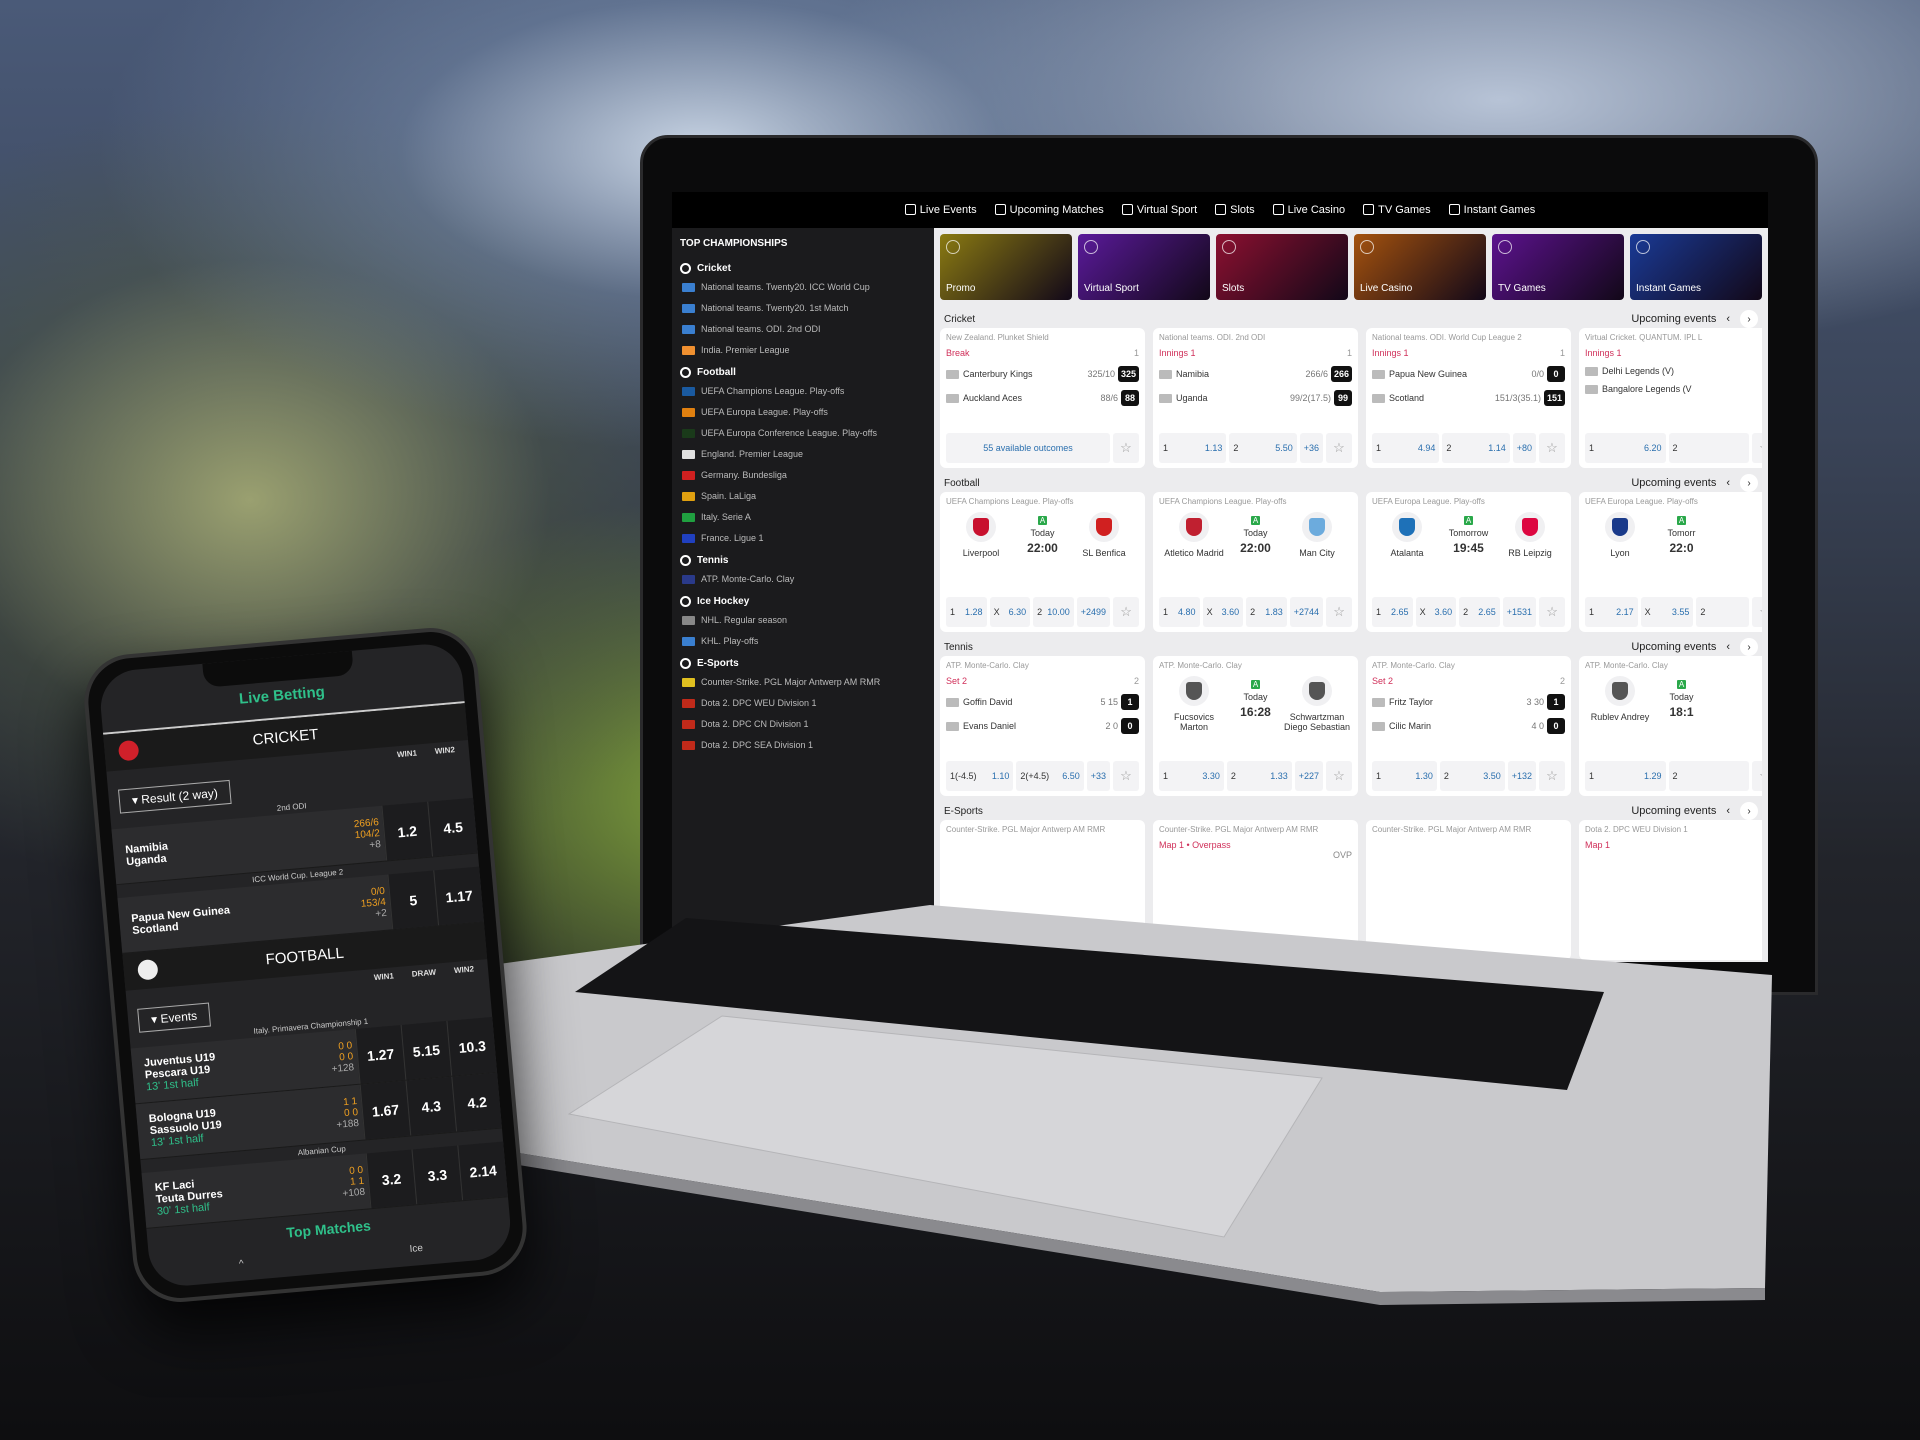 This screenshot has height=1440, width=1920. Describe the element at coordinates (220, 847) in the screenshot. I see `teams: Namibia Uganda` at that location.